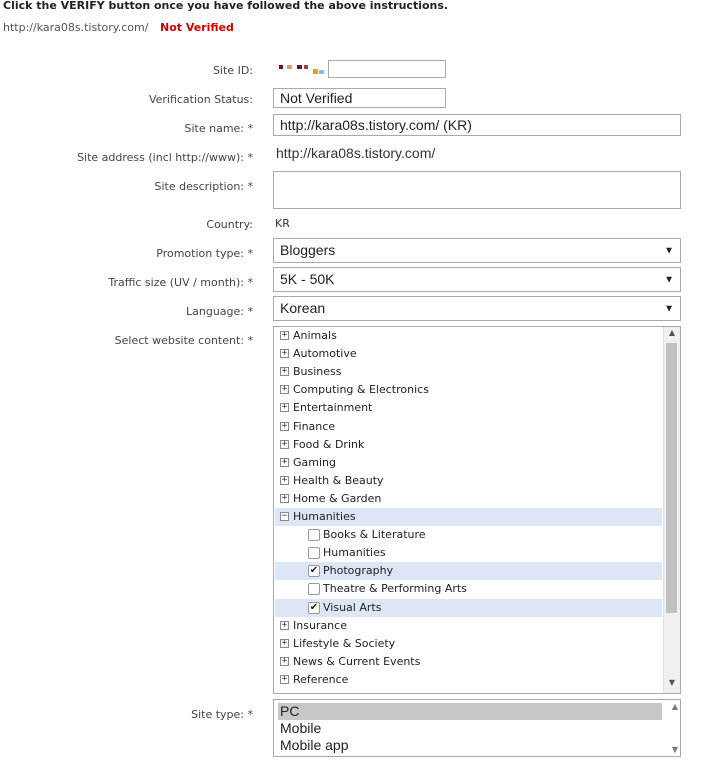 This screenshot has height=766, width=704. Describe the element at coordinates (200, 99) in the screenshot. I see `verification-status-label: Verification Status:` at that location.